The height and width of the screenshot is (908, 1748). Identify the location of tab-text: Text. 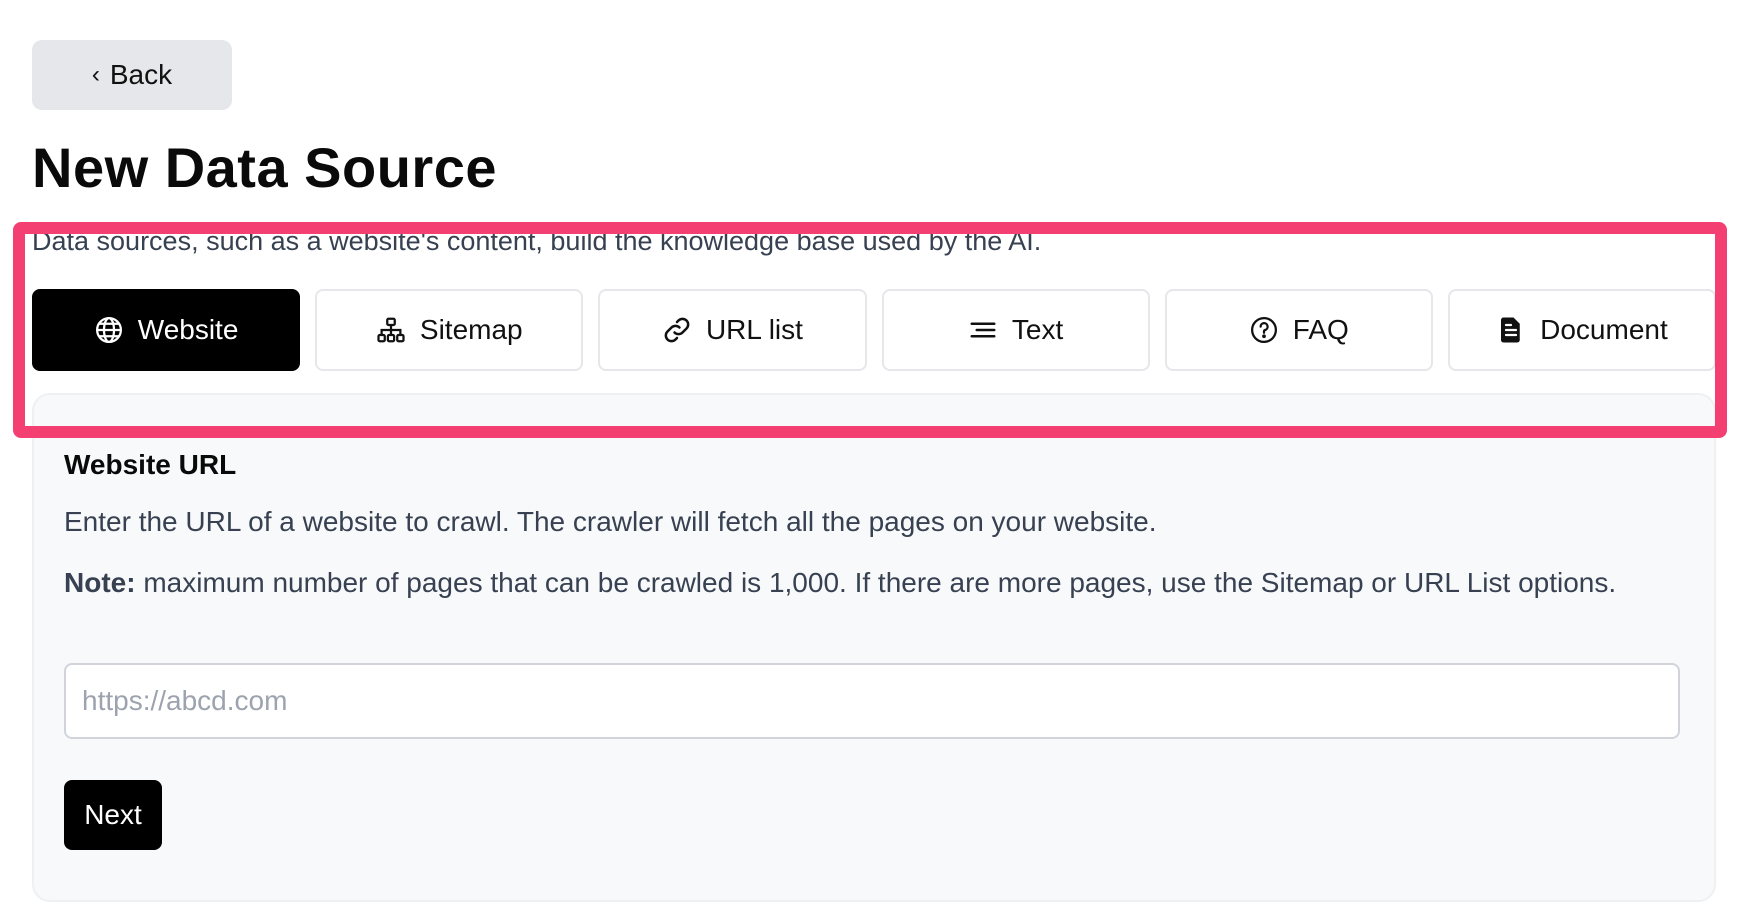
(1015, 330).